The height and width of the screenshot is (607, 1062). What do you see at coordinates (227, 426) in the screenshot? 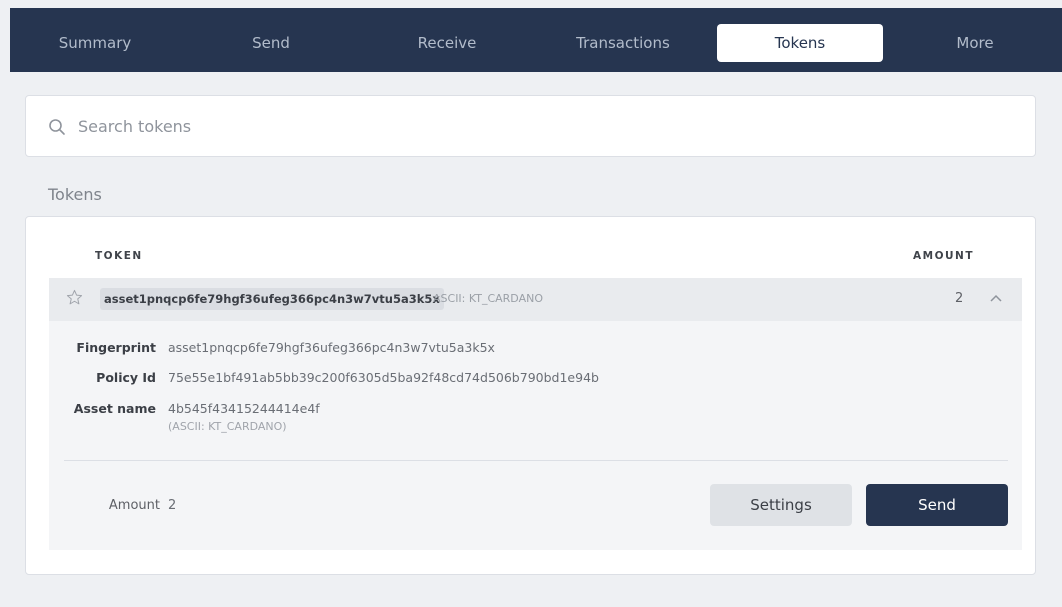
I see `asset-name-ascii: (ASCII: KT_CARDANO)` at bounding box center [227, 426].